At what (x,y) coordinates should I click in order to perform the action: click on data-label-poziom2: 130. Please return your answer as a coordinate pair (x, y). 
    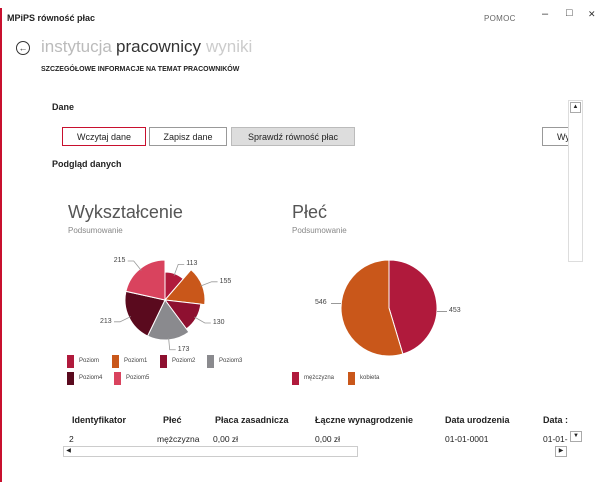
    Looking at the image, I should click on (218, 322).